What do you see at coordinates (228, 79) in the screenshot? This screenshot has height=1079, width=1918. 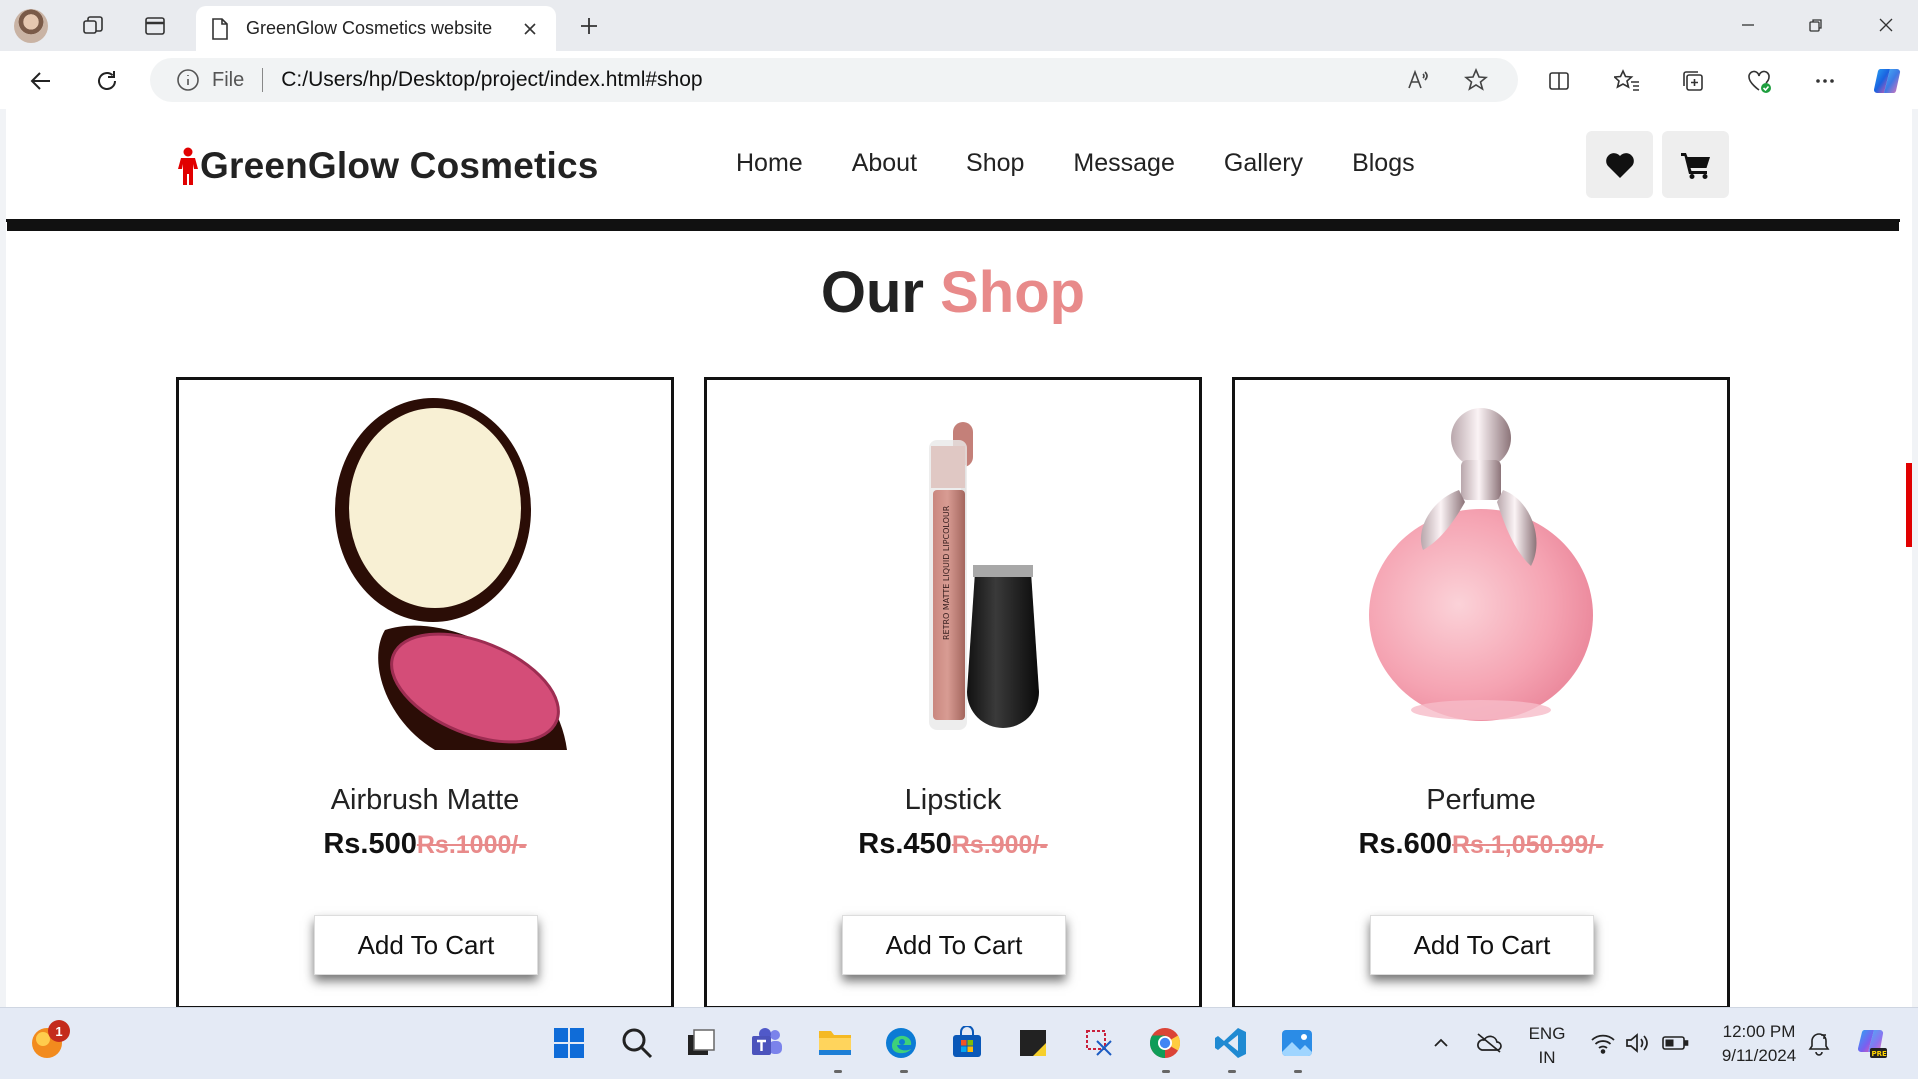 I see `address-scheme-label: File` at bounding box center [228, 79].